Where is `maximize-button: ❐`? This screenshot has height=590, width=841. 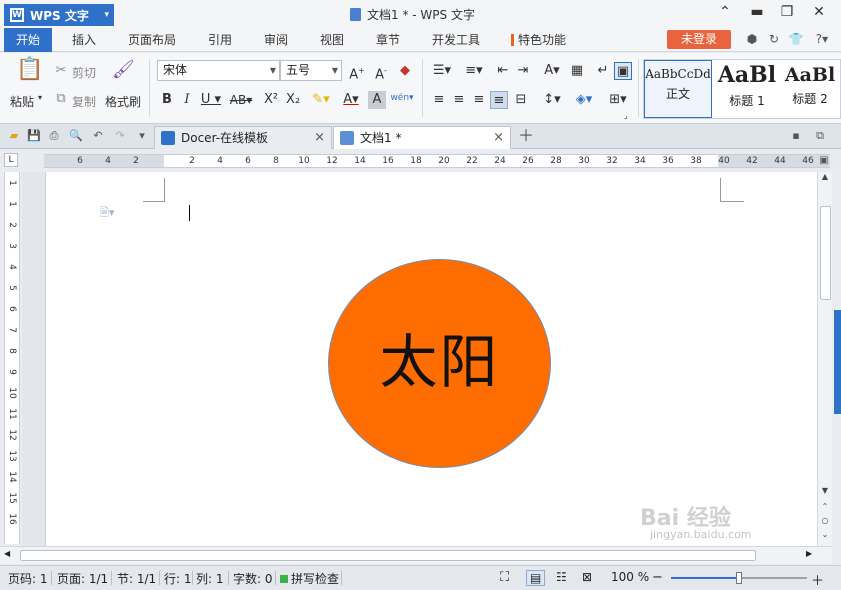 maximize-button: ❐ is located at coordinates (787, 12).